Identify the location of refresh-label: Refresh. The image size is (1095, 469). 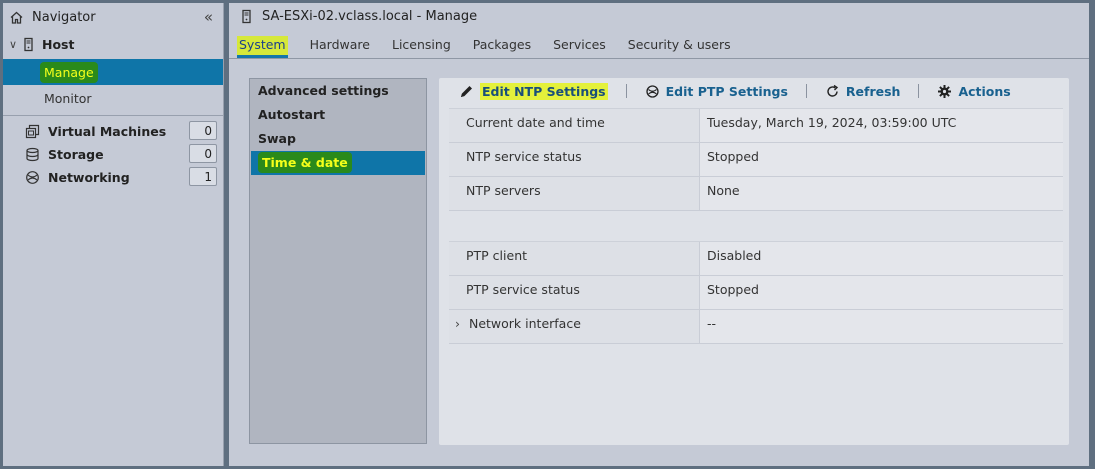
(873, 91).